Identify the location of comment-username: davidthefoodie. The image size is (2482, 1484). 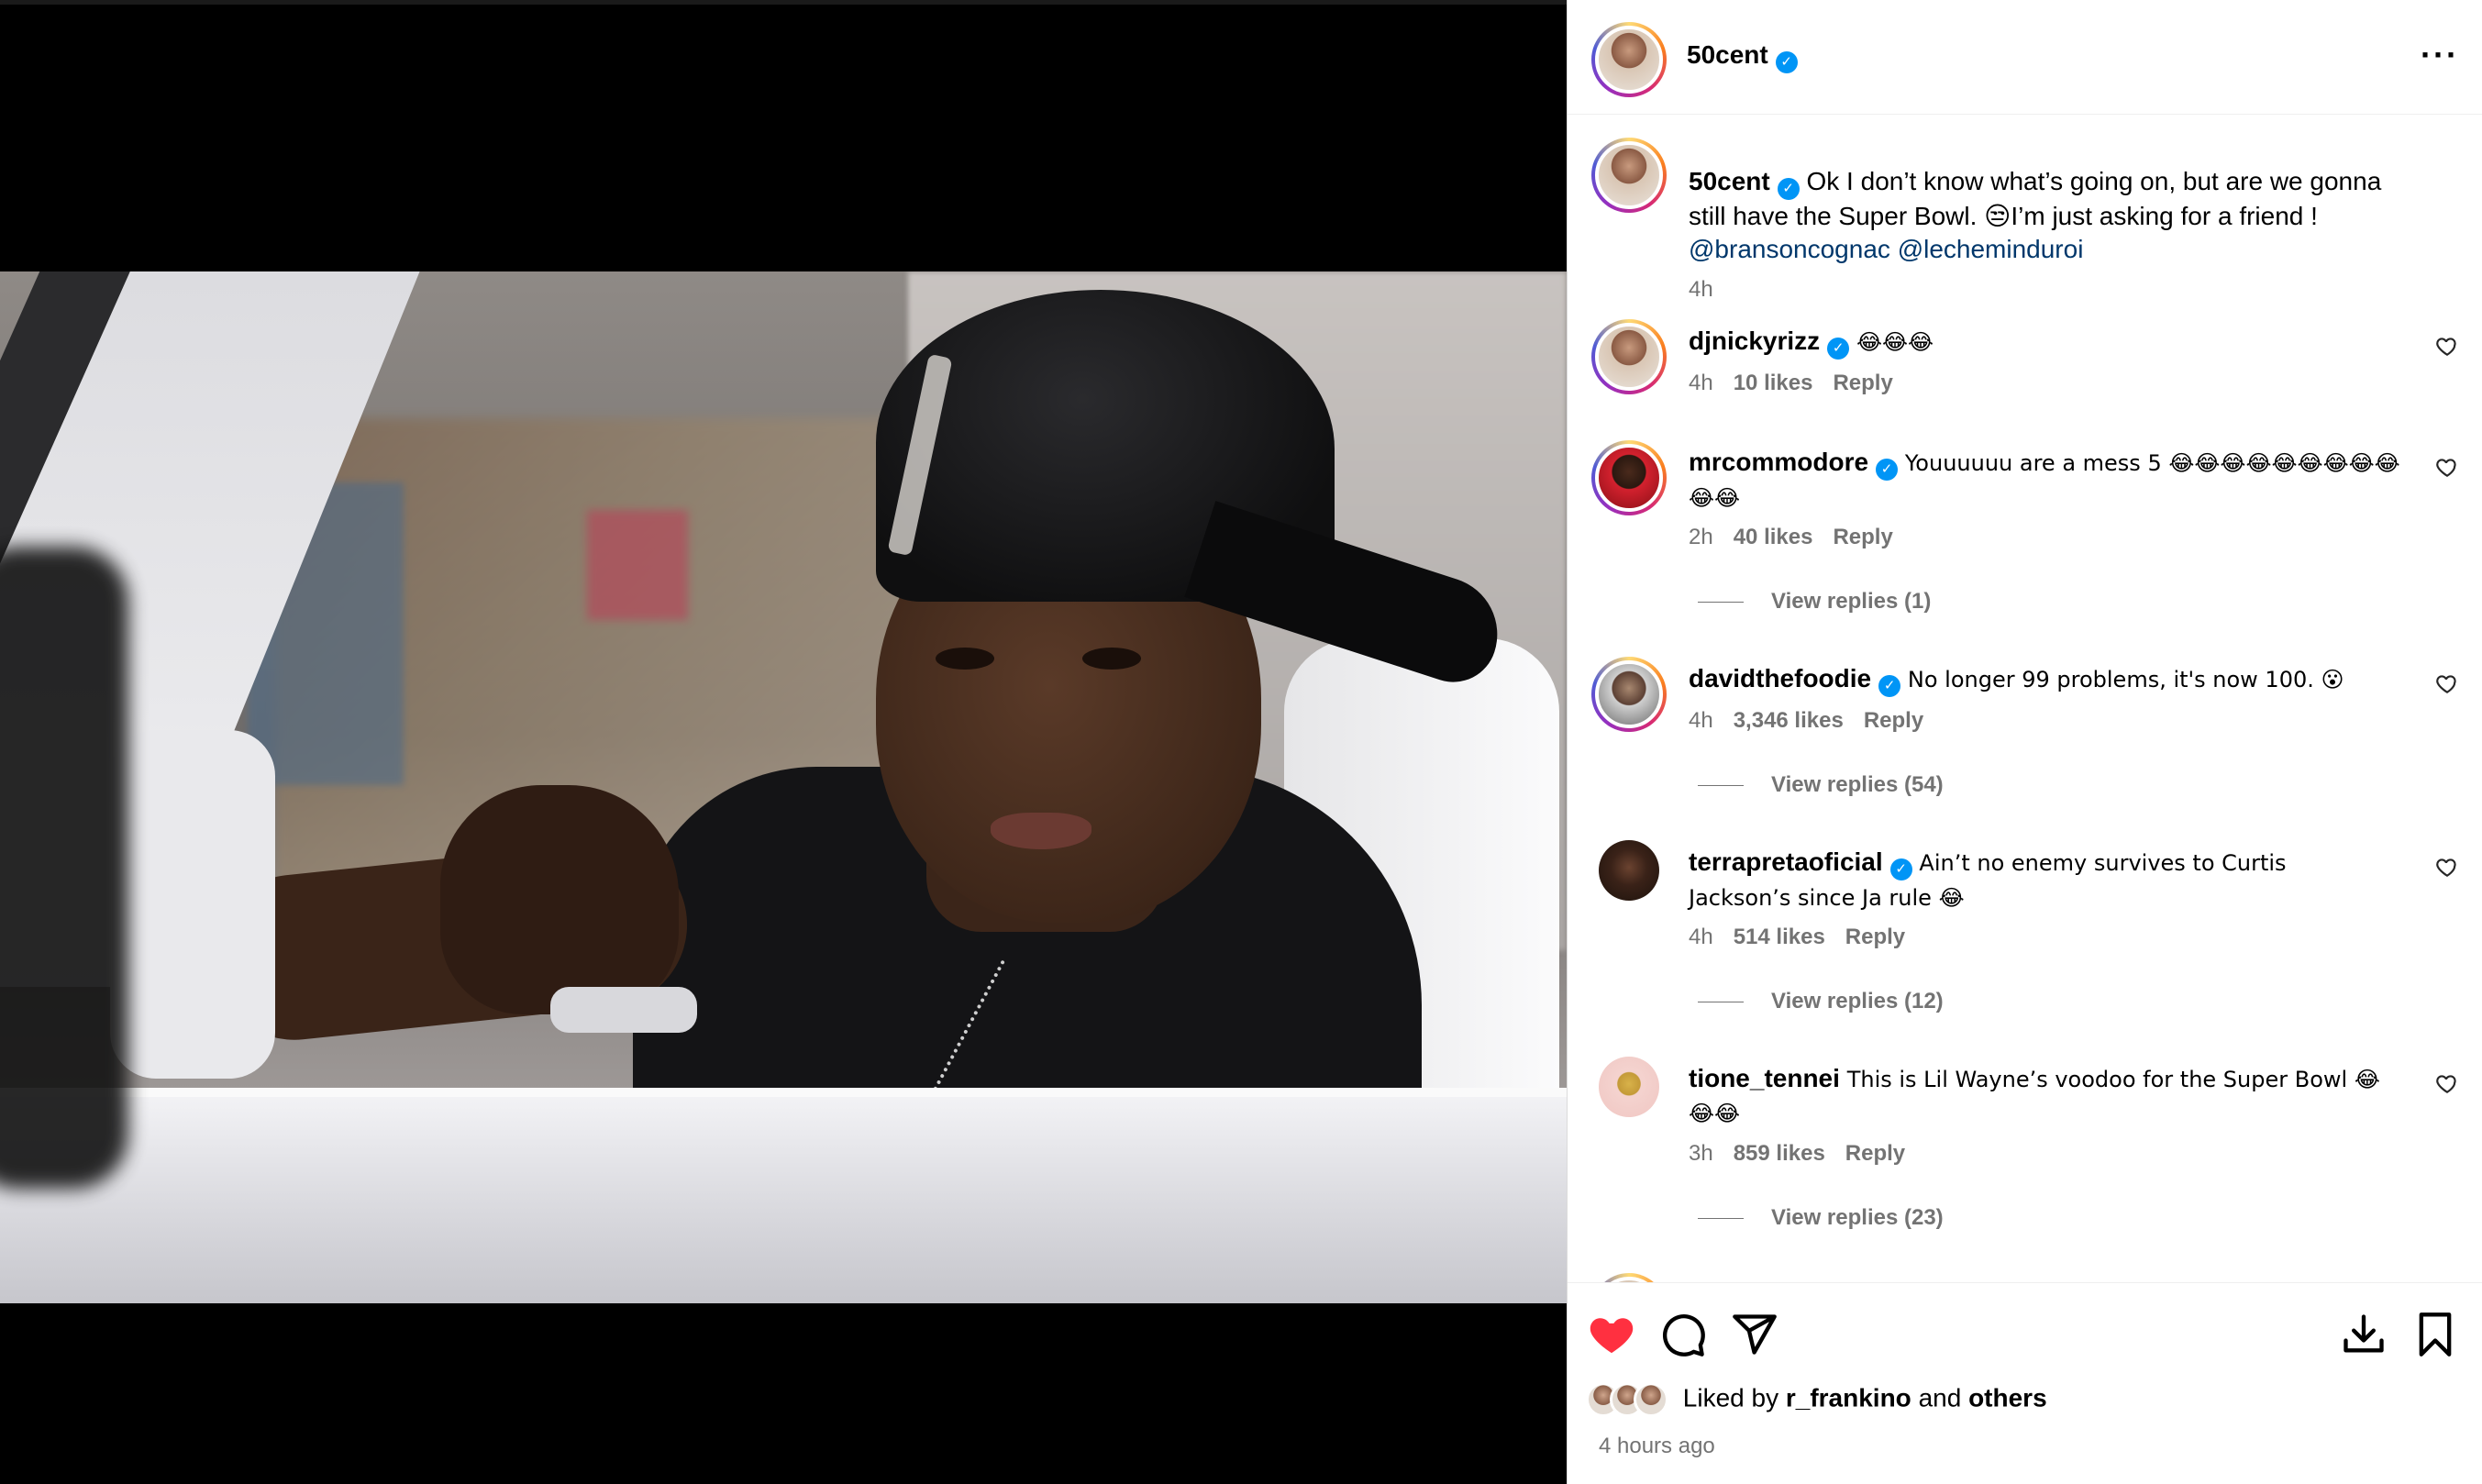
(1780, 678).